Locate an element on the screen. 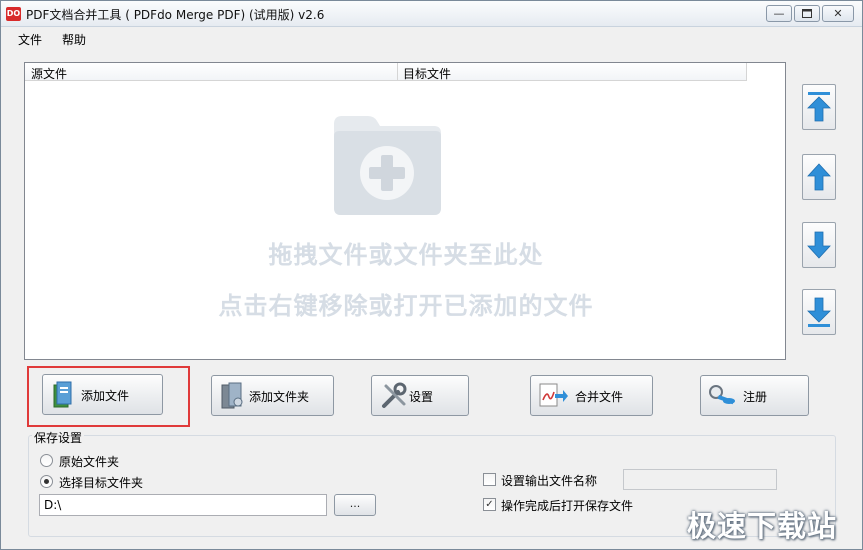 The width and height of the screenshot is (863, 550). merge-button: 合并文件 is located at coordinates (591, 395).